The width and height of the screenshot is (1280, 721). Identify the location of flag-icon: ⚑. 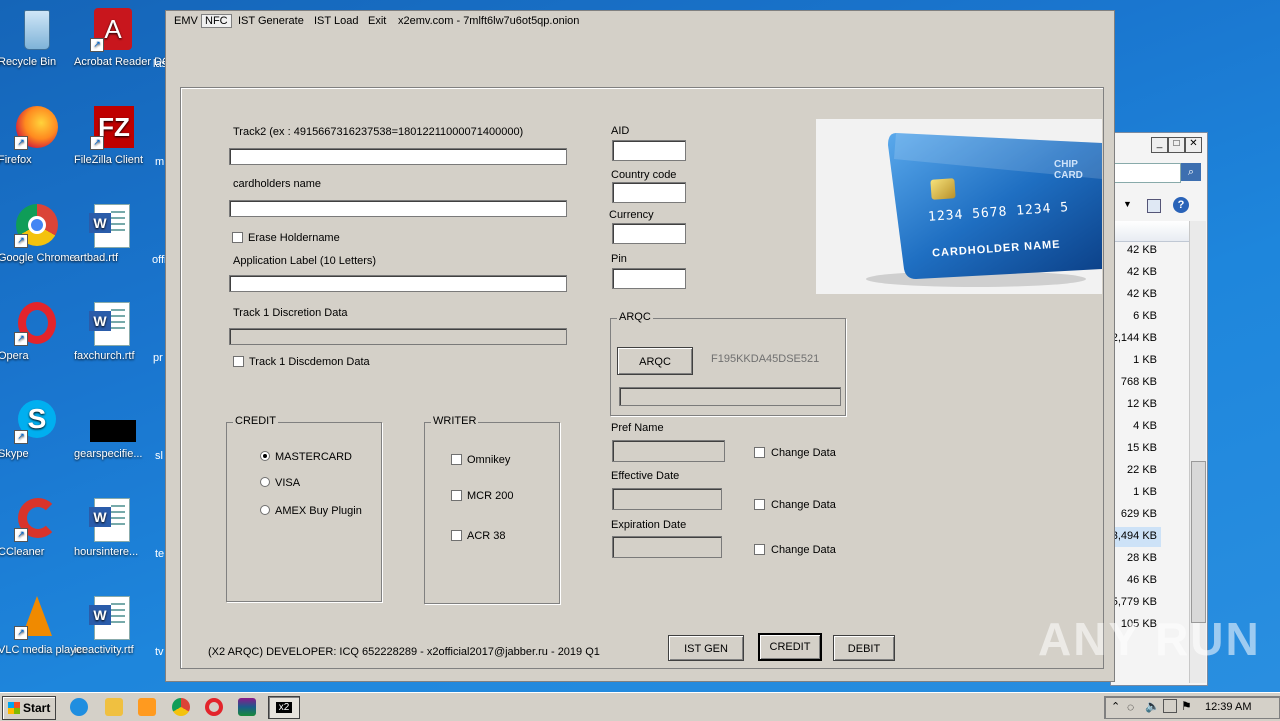
(1186, 706).